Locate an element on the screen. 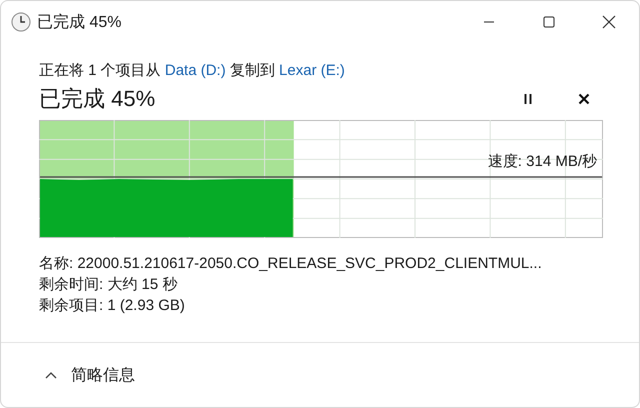  drive-link: Lexar (E:) is located at coordinates (312, 70).